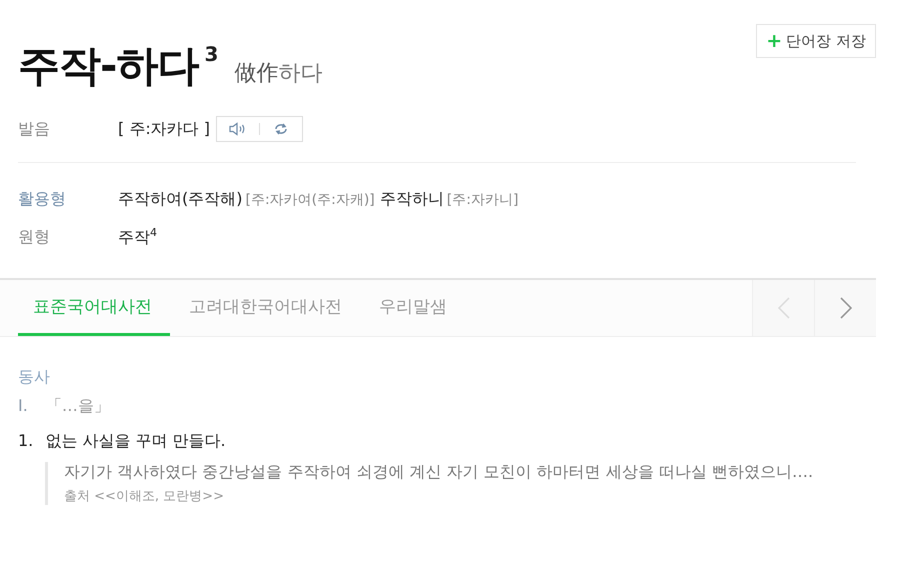 The image size is (900, 579). Describe the element at coordinates (26, 441) in the screenshot. I see `definition-number: 1.` at that location.